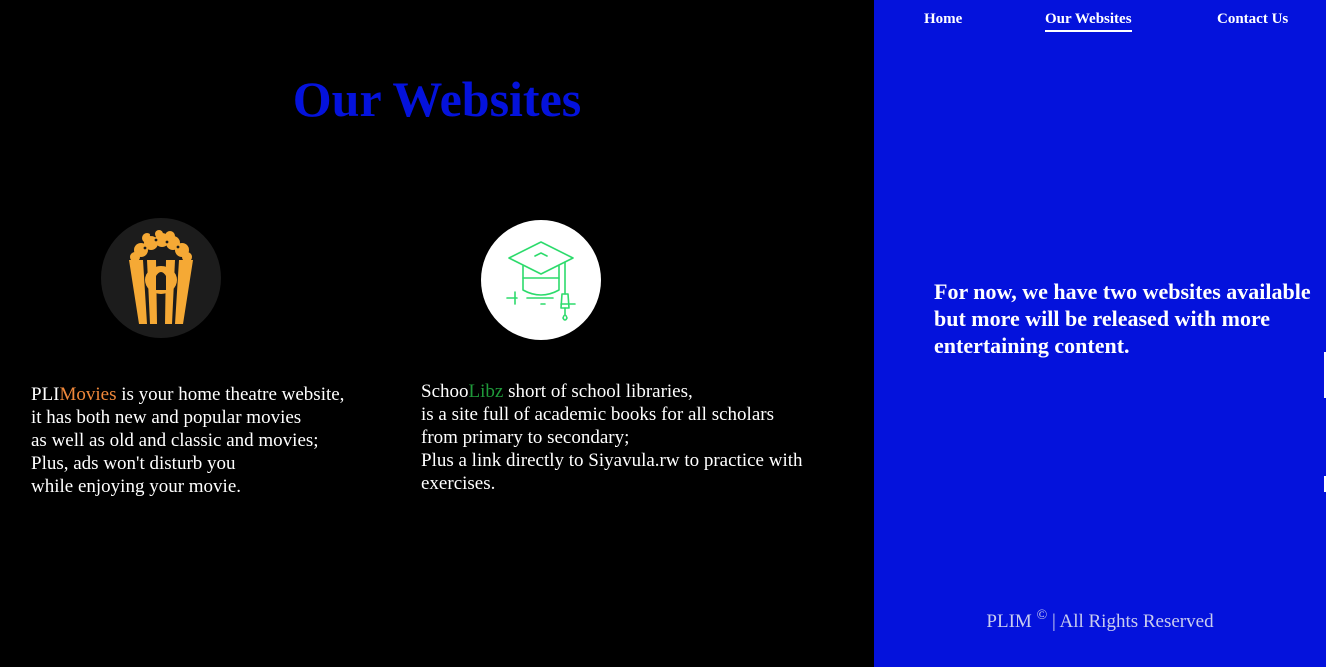 The height and width of the screenshot is (667, 1326). I want to click on copyright-icon: ©, so click(1042, 615).